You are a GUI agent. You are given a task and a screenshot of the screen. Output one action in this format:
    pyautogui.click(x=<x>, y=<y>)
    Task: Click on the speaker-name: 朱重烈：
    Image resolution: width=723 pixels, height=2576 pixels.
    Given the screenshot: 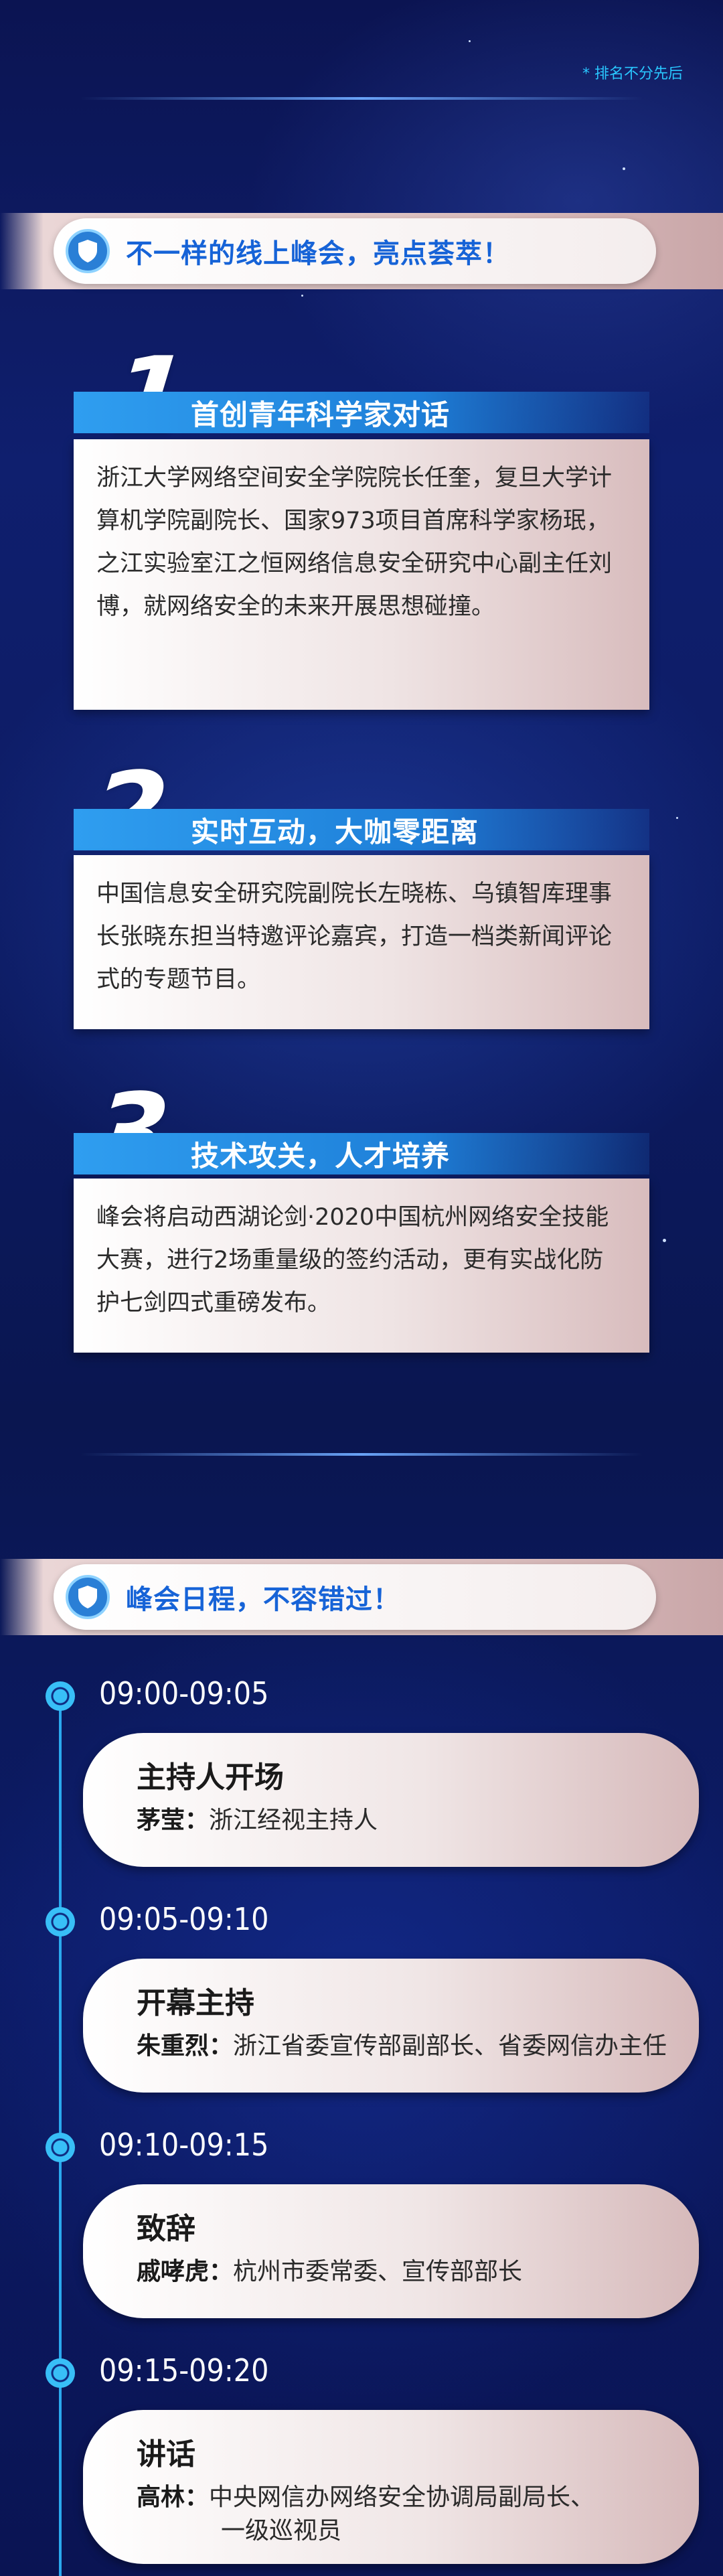 What is the action you would take?
    pyautogui.click(x=185, y=2046)
    